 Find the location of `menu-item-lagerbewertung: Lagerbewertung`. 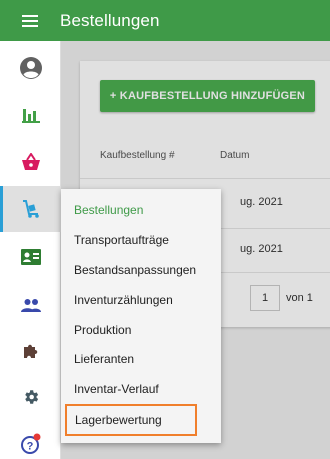

menu-item-lagerbewertung: Lagerbewertung is located at coordinates (131, 420).